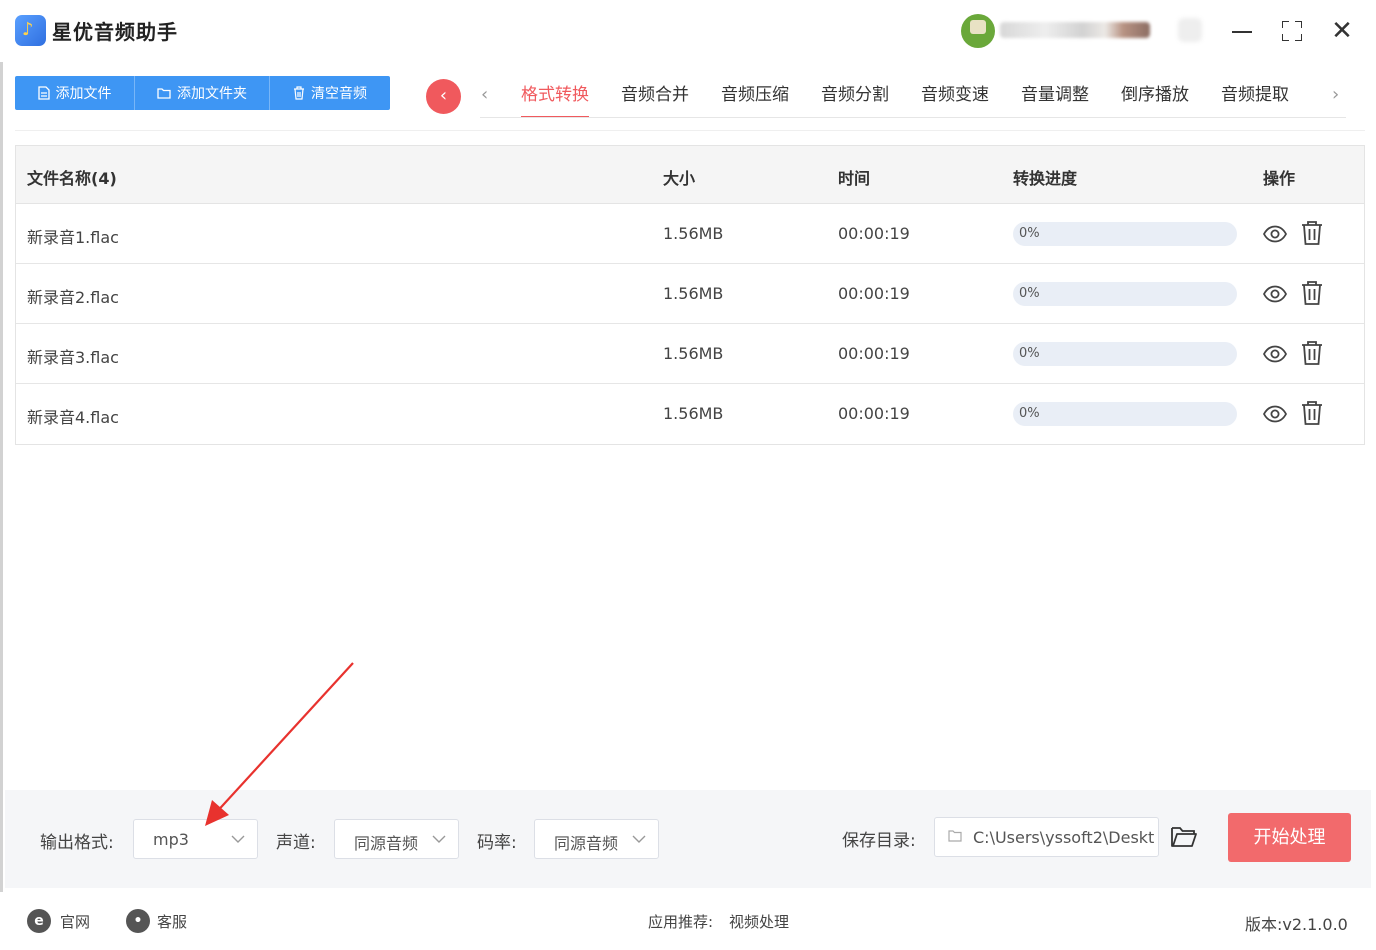  Describe the element at coordinates (955, 99) in the screenshot. I see `tab-audio-speed: 音频变速` at that location.